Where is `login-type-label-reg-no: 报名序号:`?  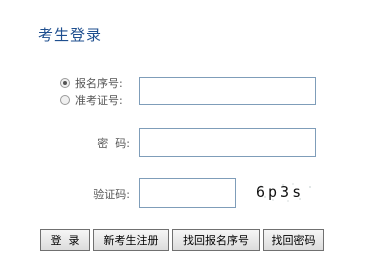
login-type-label-reg-no: 报名序号: is located at coordinates (99, 83).